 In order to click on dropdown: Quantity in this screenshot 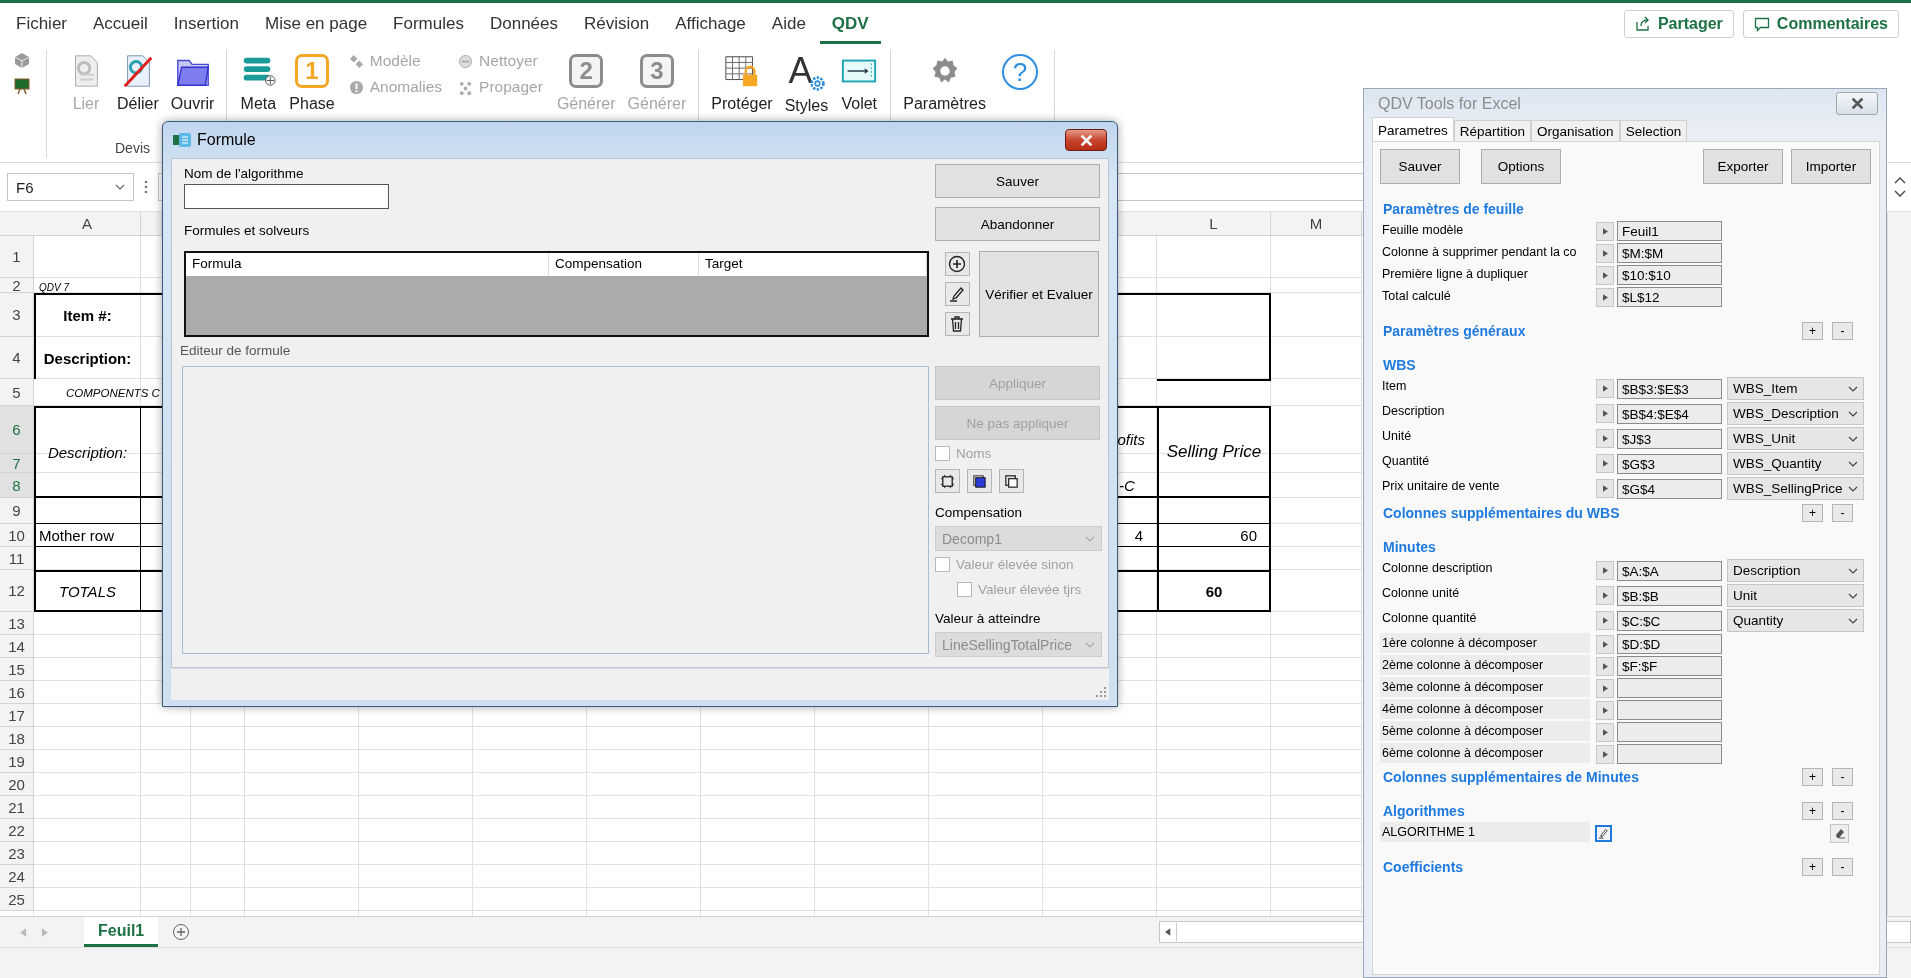, I will do `click(1795, 620)`.